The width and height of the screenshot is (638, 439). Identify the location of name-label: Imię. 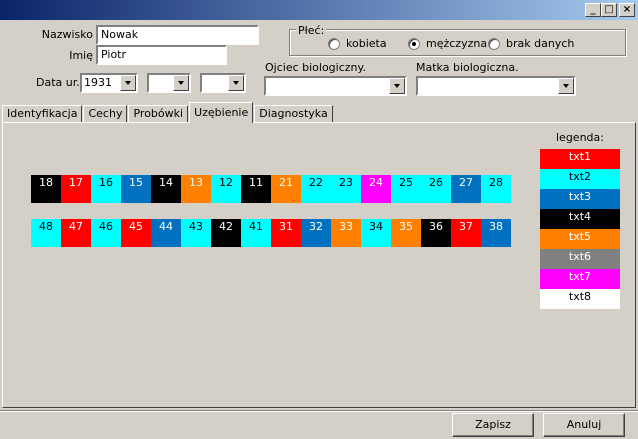
(81, 55).